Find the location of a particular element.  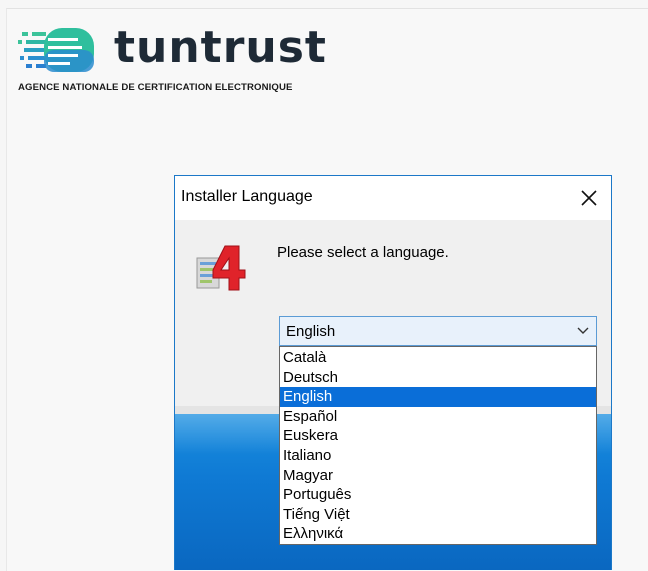

chevron-down-icon is located at coordinates (583, 331).